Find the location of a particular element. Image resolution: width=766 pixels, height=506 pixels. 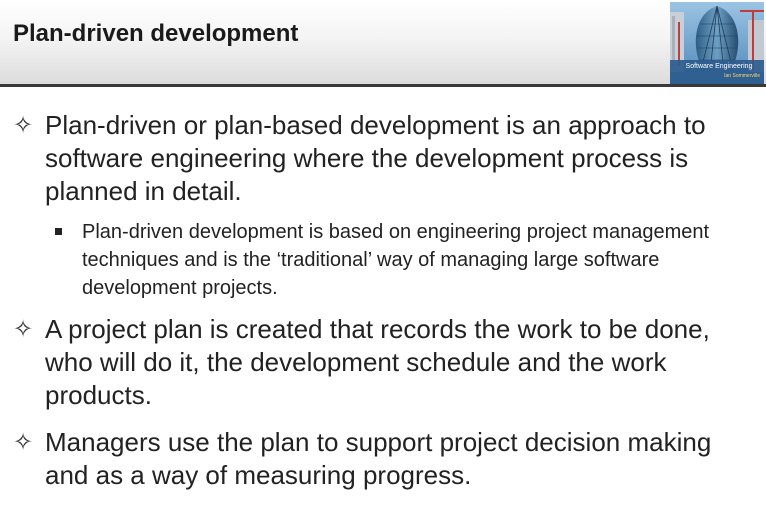

book-cover-illustration is located at coordinates (717, 43).